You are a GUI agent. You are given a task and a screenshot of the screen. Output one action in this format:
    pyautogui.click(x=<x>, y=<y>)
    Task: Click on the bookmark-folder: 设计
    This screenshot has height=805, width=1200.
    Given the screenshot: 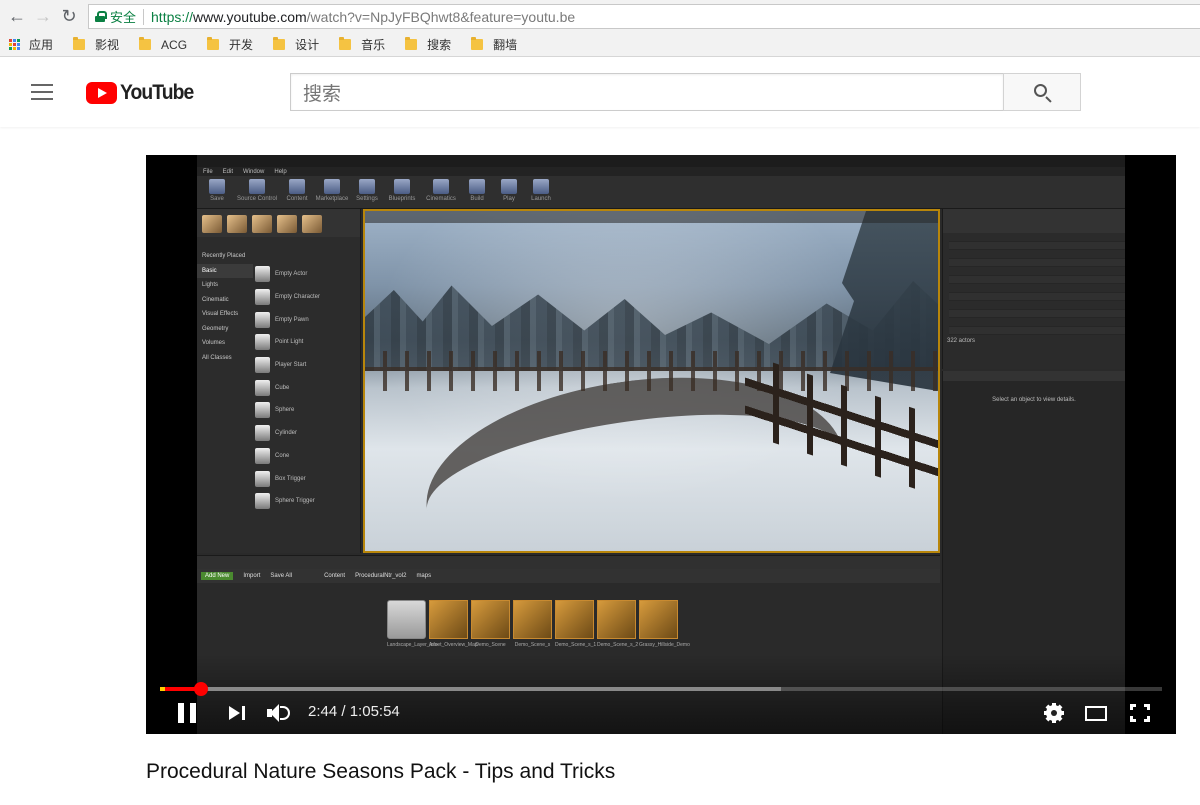 What is the action you would take?
    pyautogui.click(x=296, y=44)
    